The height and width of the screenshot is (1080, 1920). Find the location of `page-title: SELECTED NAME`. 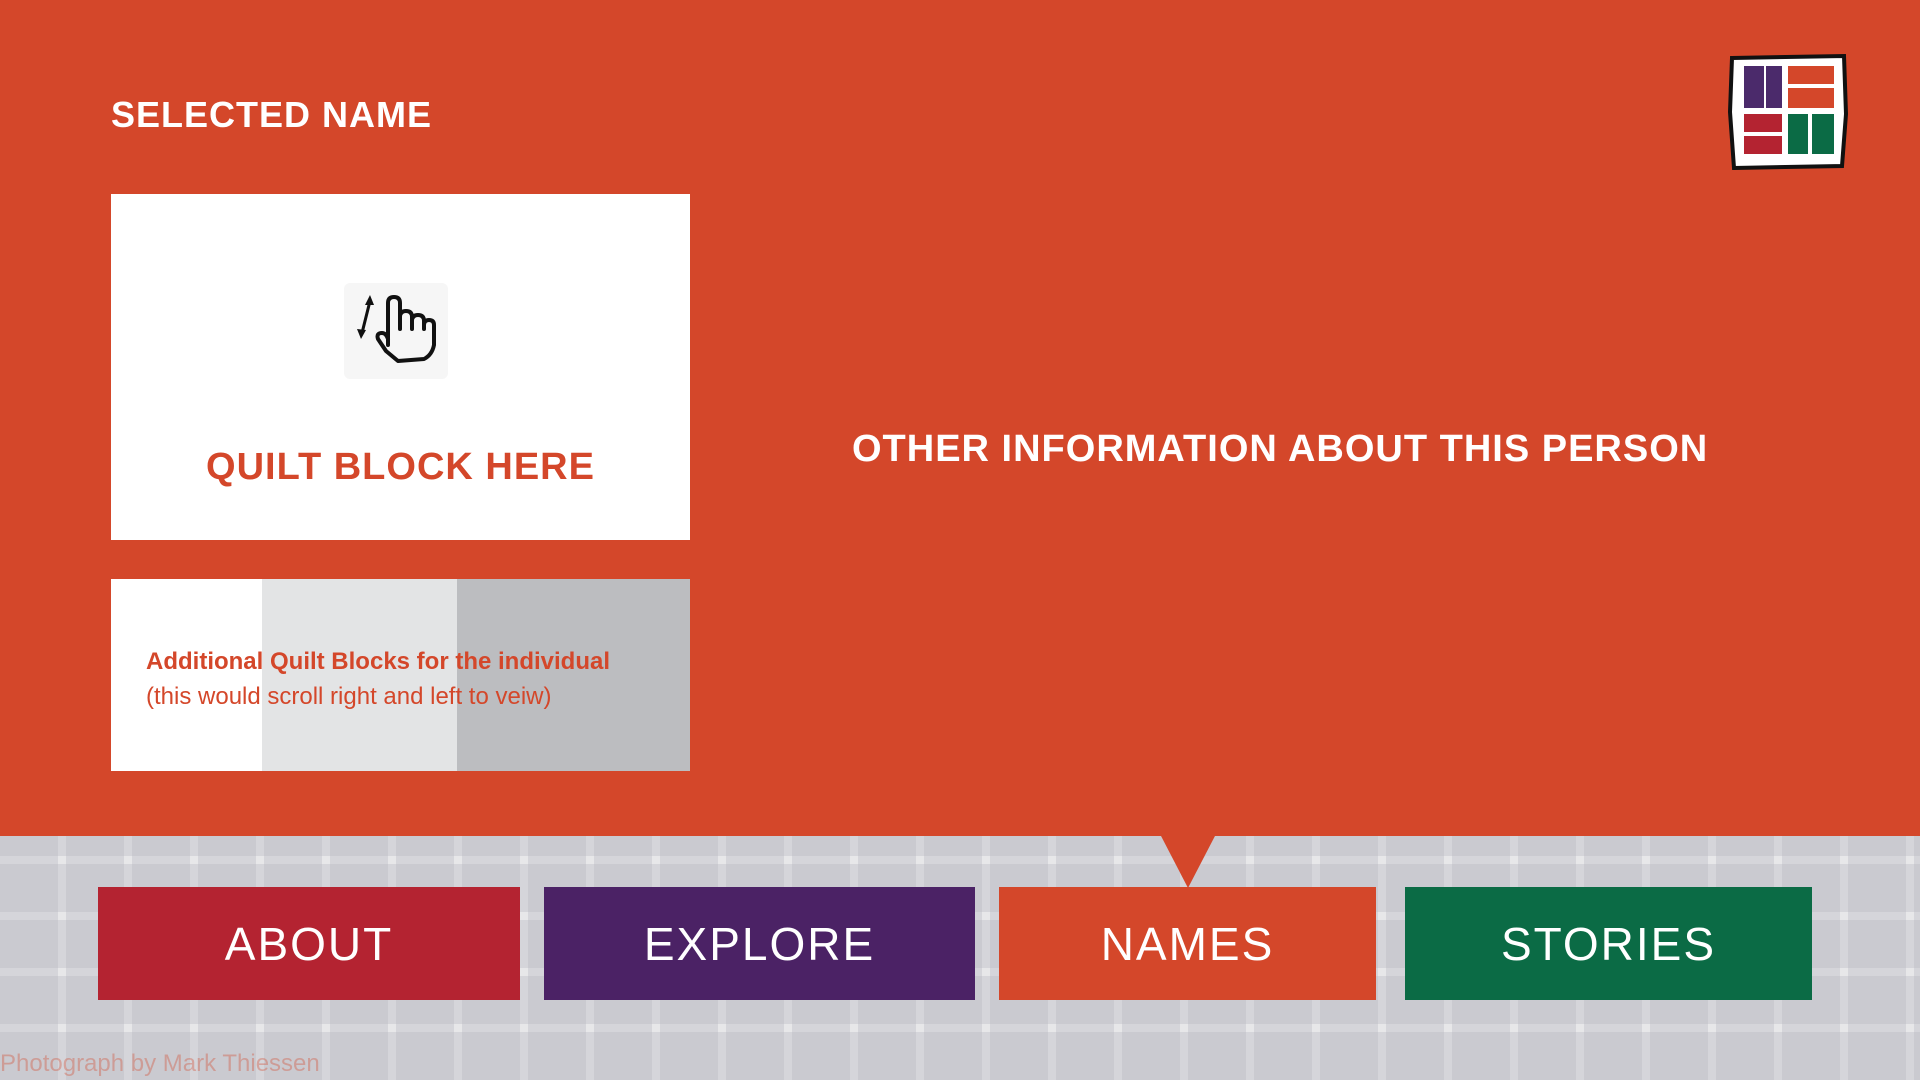

page-title: SELECTED NAME is located at coordinates (272, 114).